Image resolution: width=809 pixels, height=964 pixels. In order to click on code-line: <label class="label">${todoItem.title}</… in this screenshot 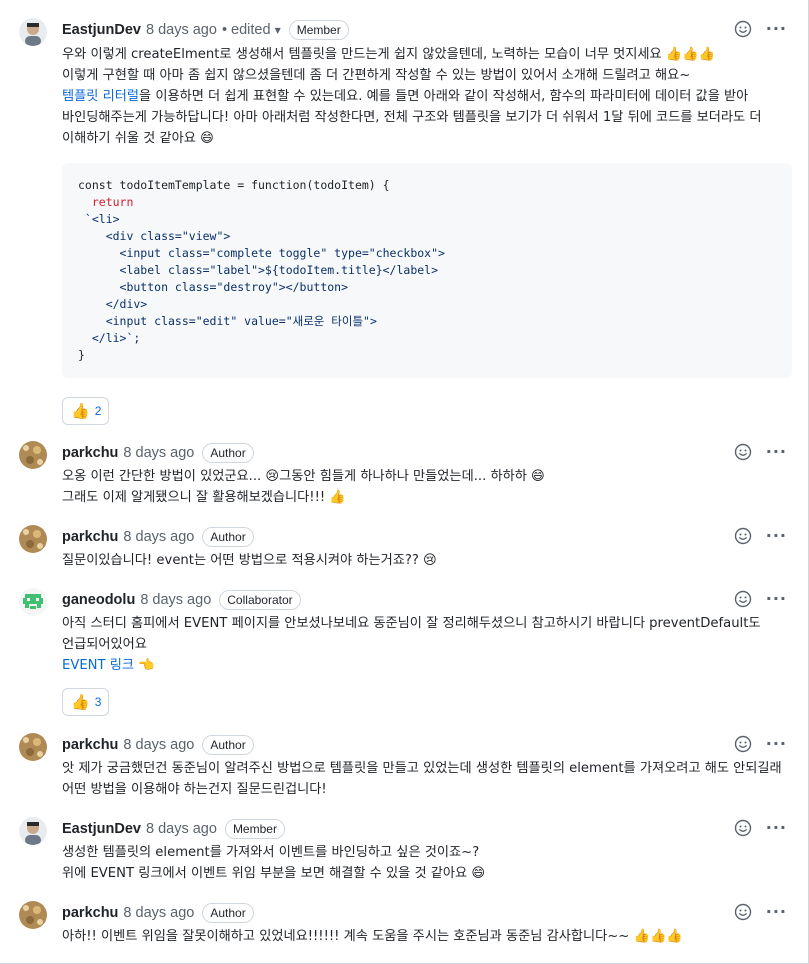, I will do `click(258, 270)`.